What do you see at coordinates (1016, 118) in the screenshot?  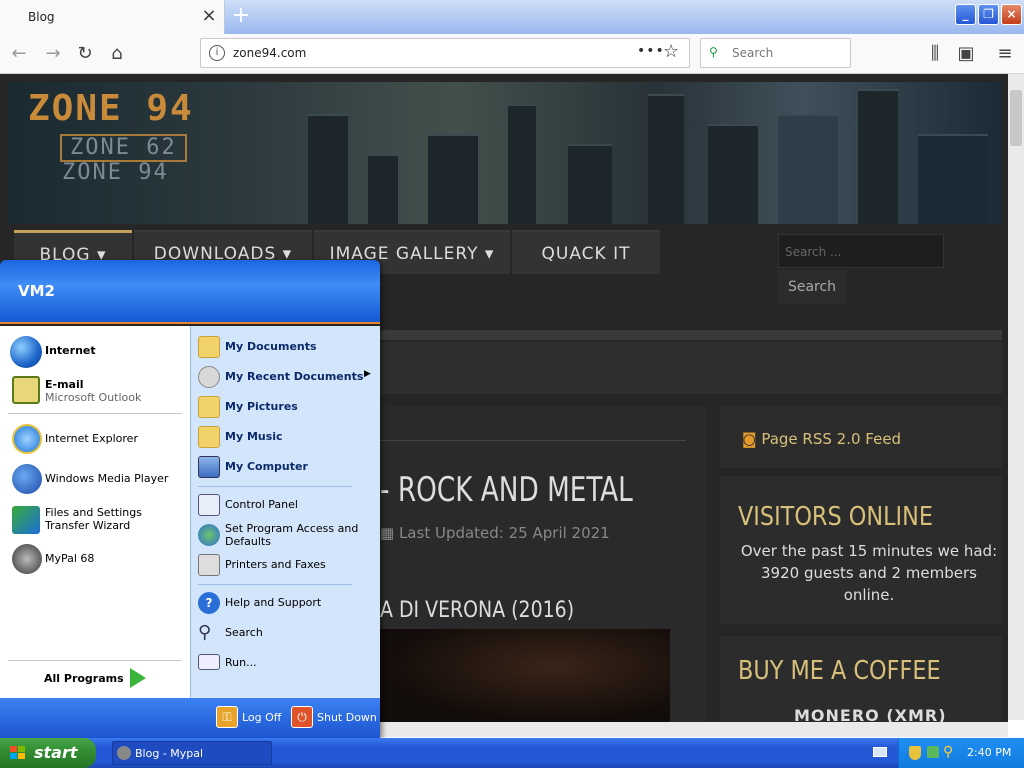 I see `vertical-scroll-thumb` at bounding box center [1016, 118].